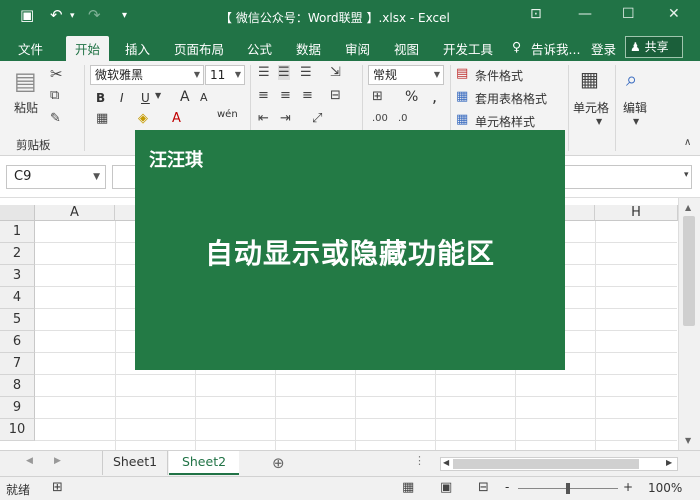  Describe the element at coordinates (536, 14) in the screenshot. I see `ribbon-display-options-icon: ⊡` at that location.